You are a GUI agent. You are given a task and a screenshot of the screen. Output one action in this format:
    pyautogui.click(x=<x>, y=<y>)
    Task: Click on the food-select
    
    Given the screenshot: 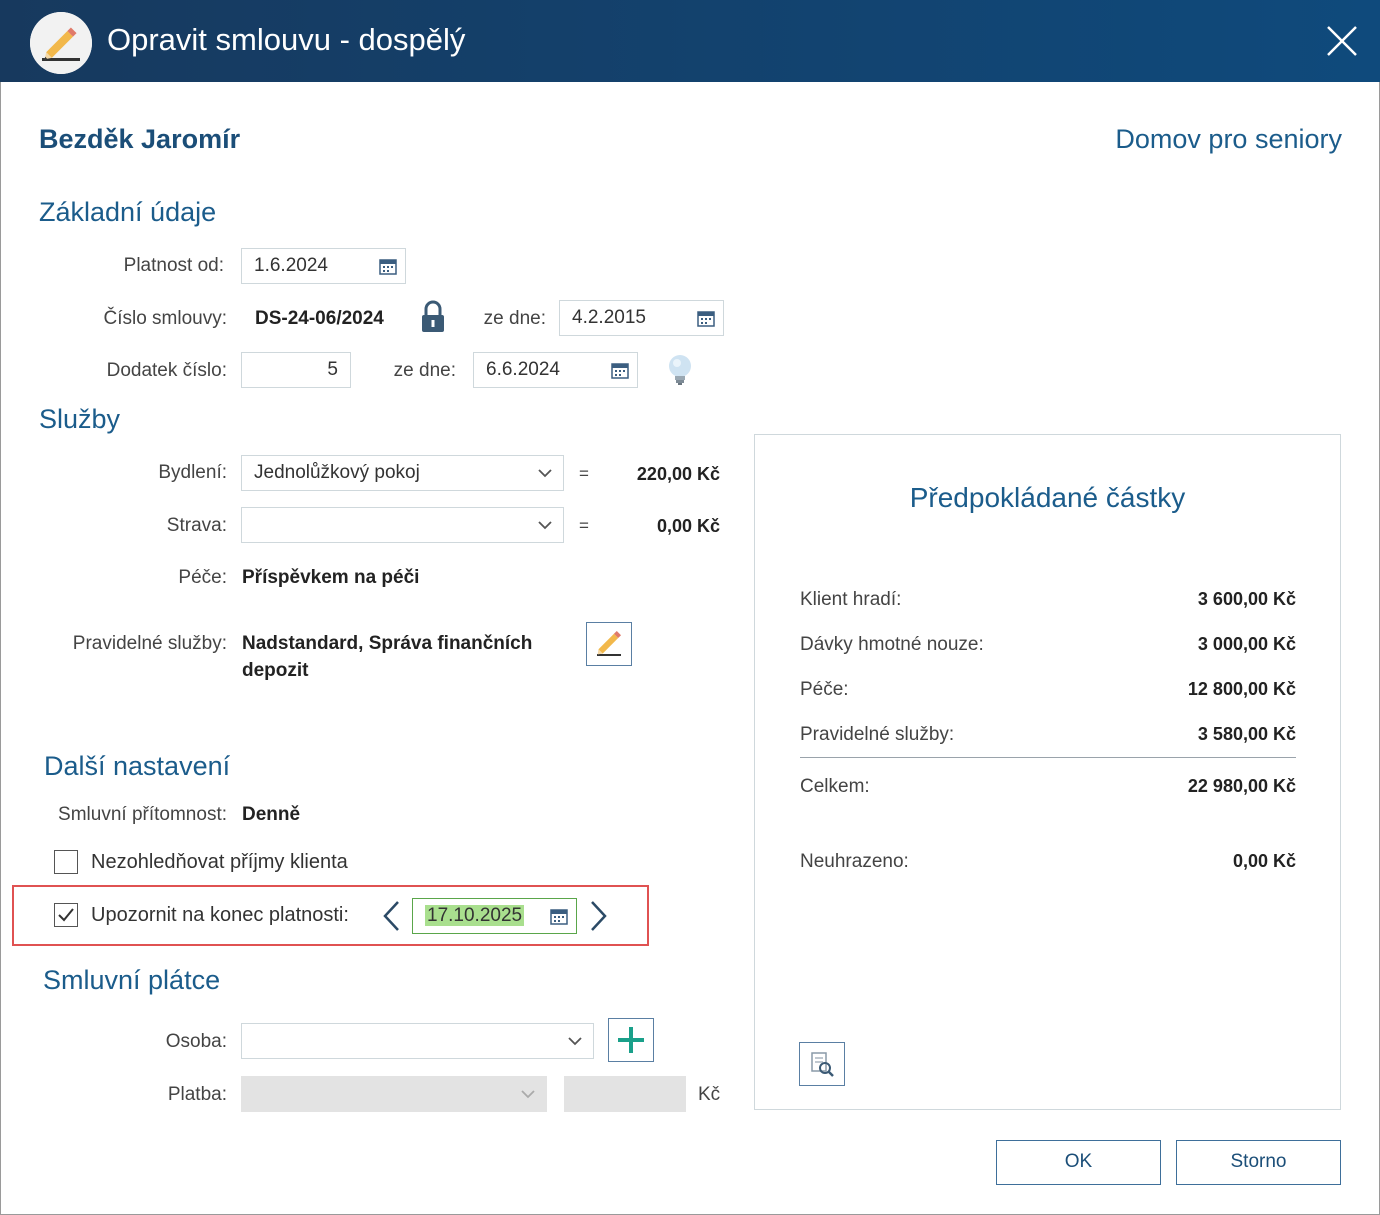 What is the action you would take?
    pyautogui.click(x=402, y=525)
    